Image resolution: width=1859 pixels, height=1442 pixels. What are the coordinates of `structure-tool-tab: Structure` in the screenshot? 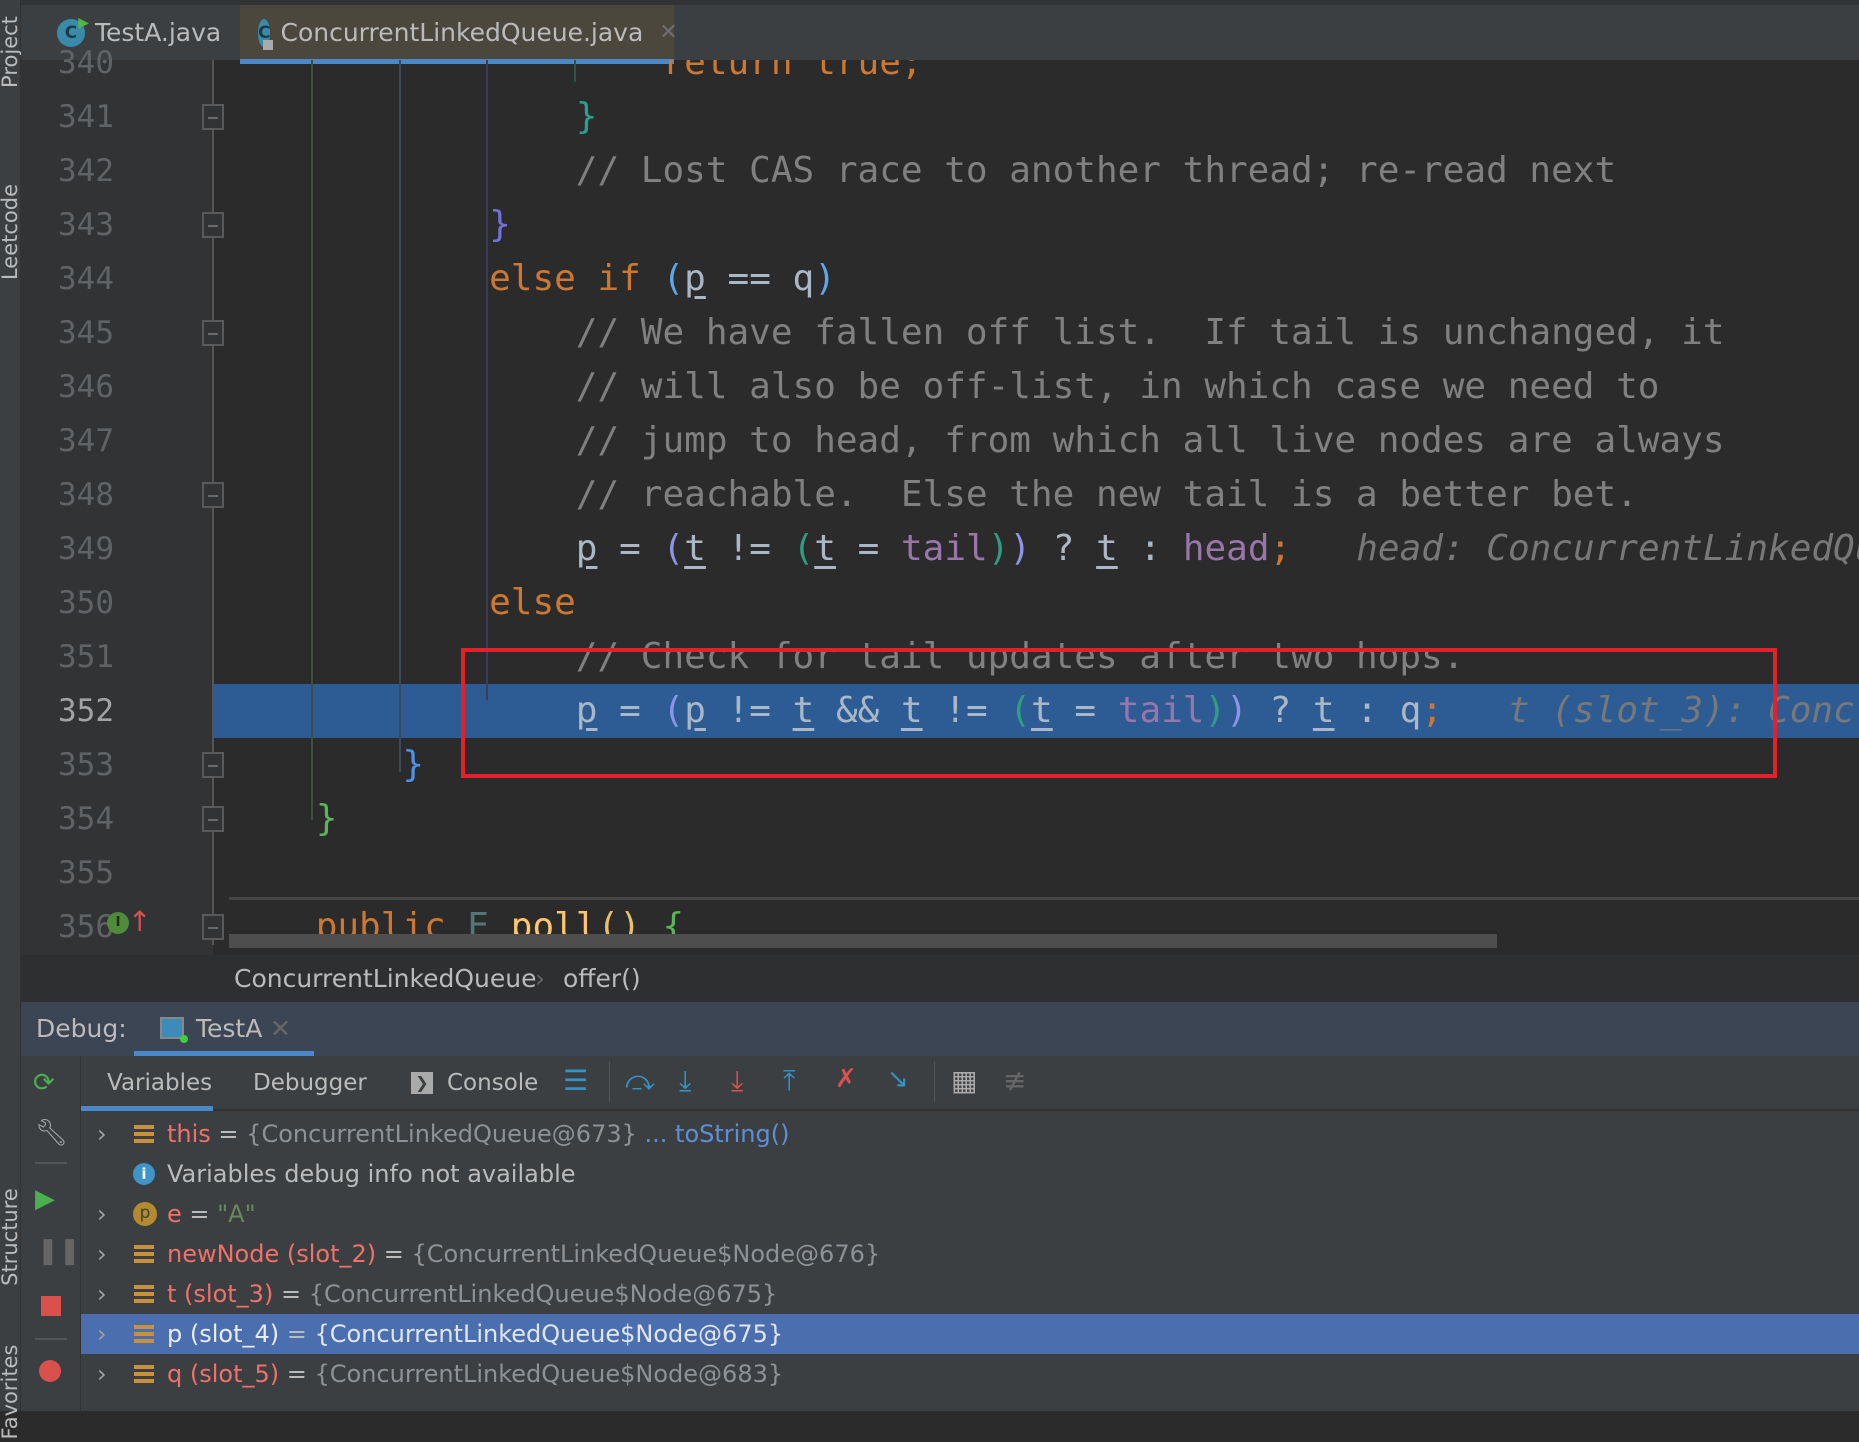 It's located at (11, 1237).